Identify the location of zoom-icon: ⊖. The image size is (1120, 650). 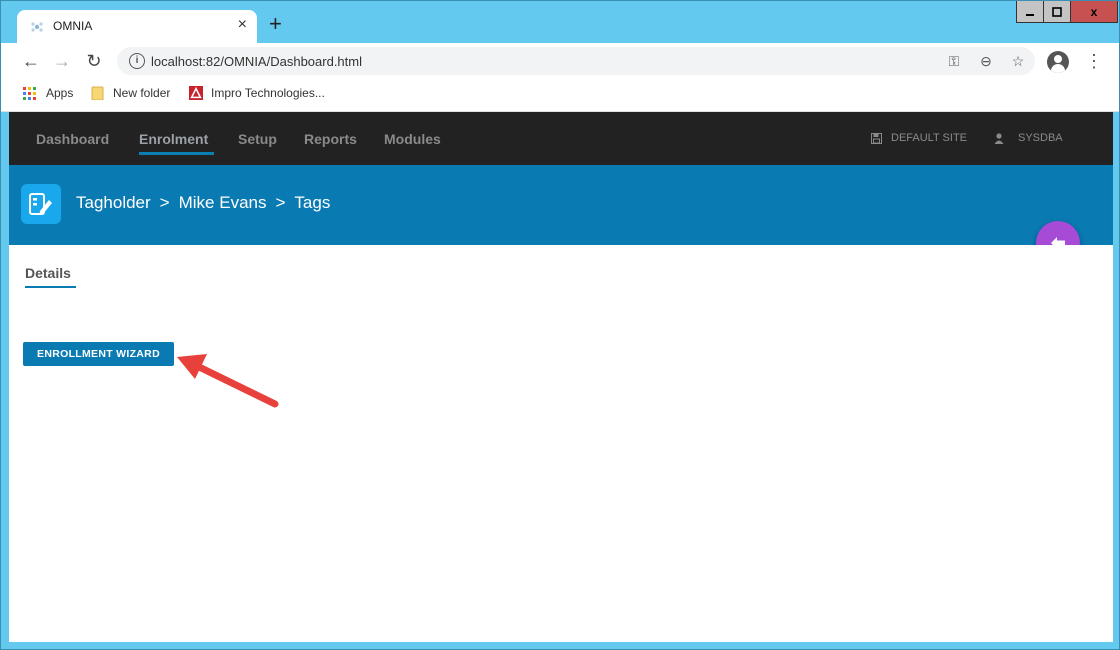
(986, 61).